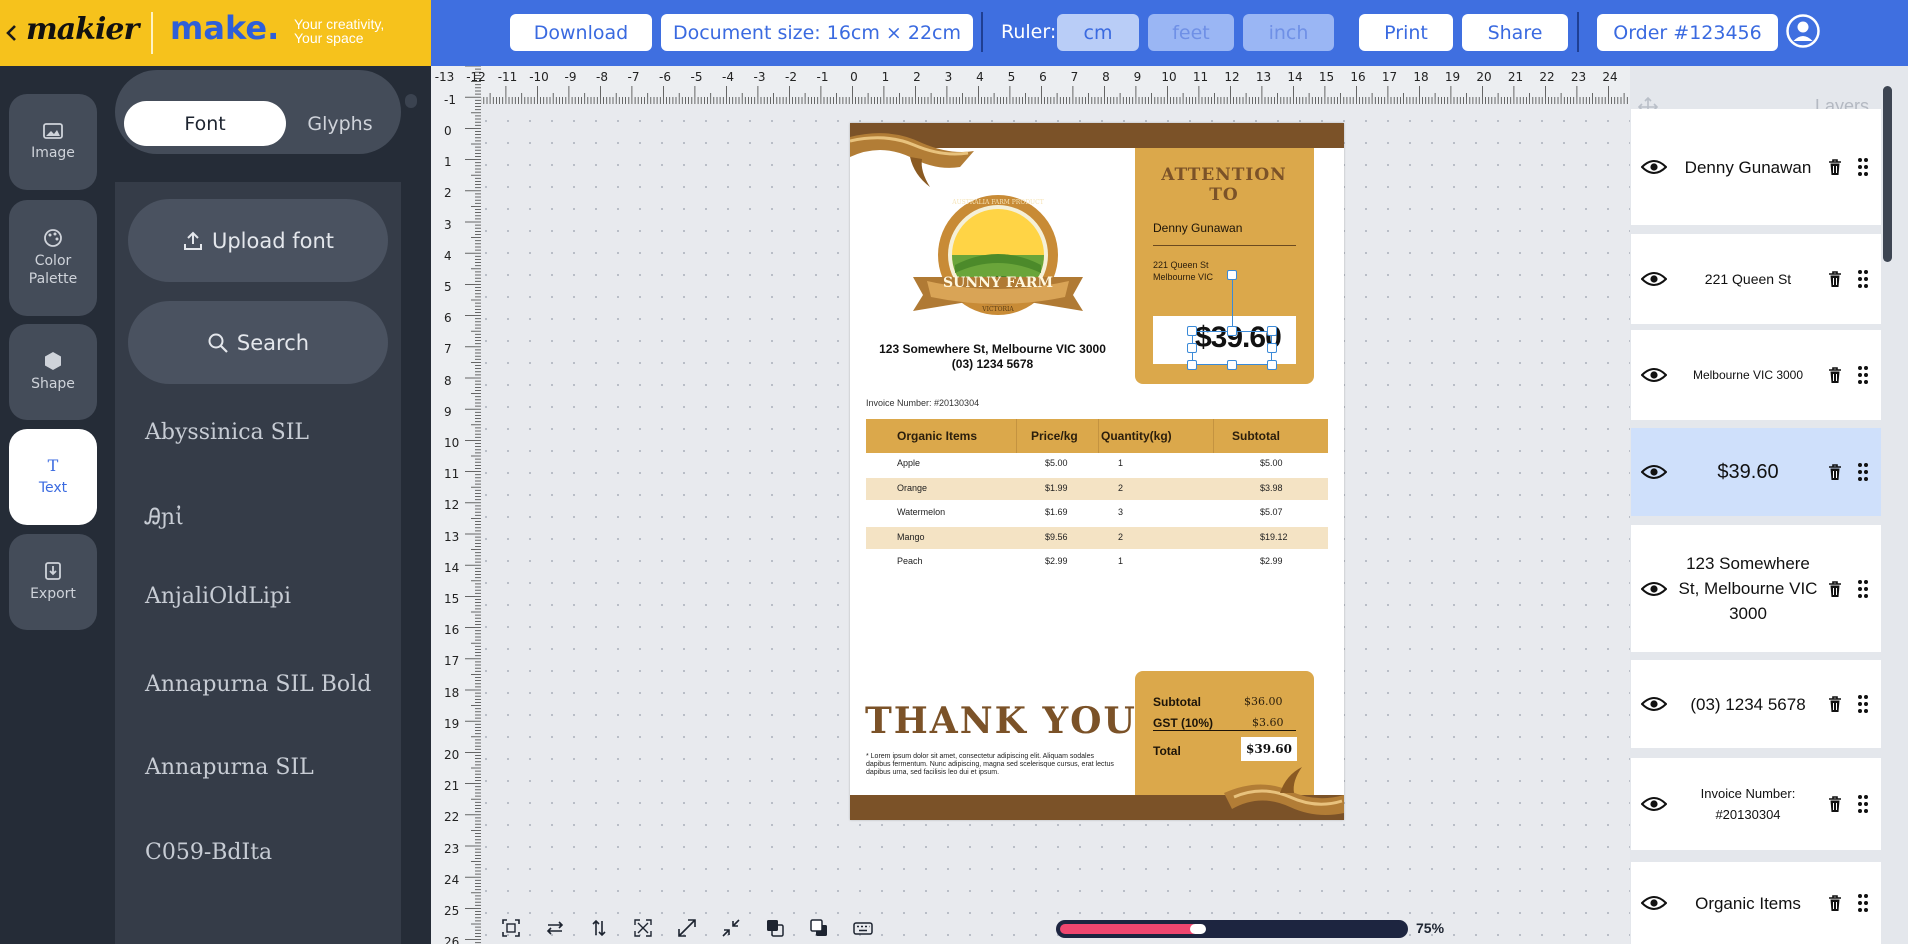 The image size is (1908, 944). I want to click on table-cell: $9.56, so click(1056, 537).